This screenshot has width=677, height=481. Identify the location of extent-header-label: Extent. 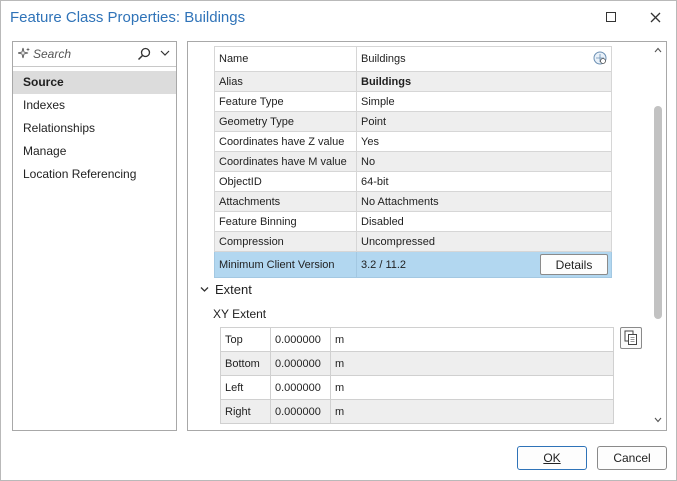
(233, 289).